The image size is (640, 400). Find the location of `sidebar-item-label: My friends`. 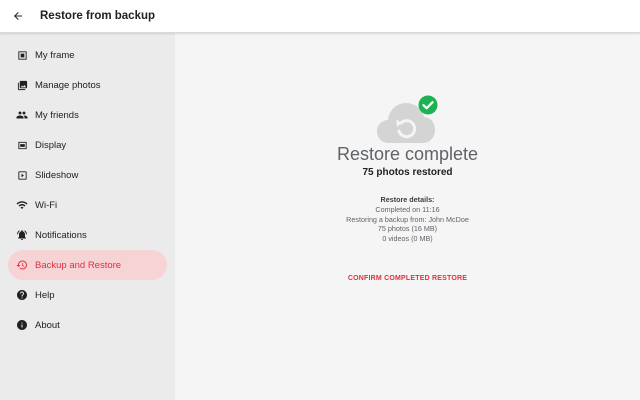

sidebar-item-label: My friends is located at coordinates (57, 115).